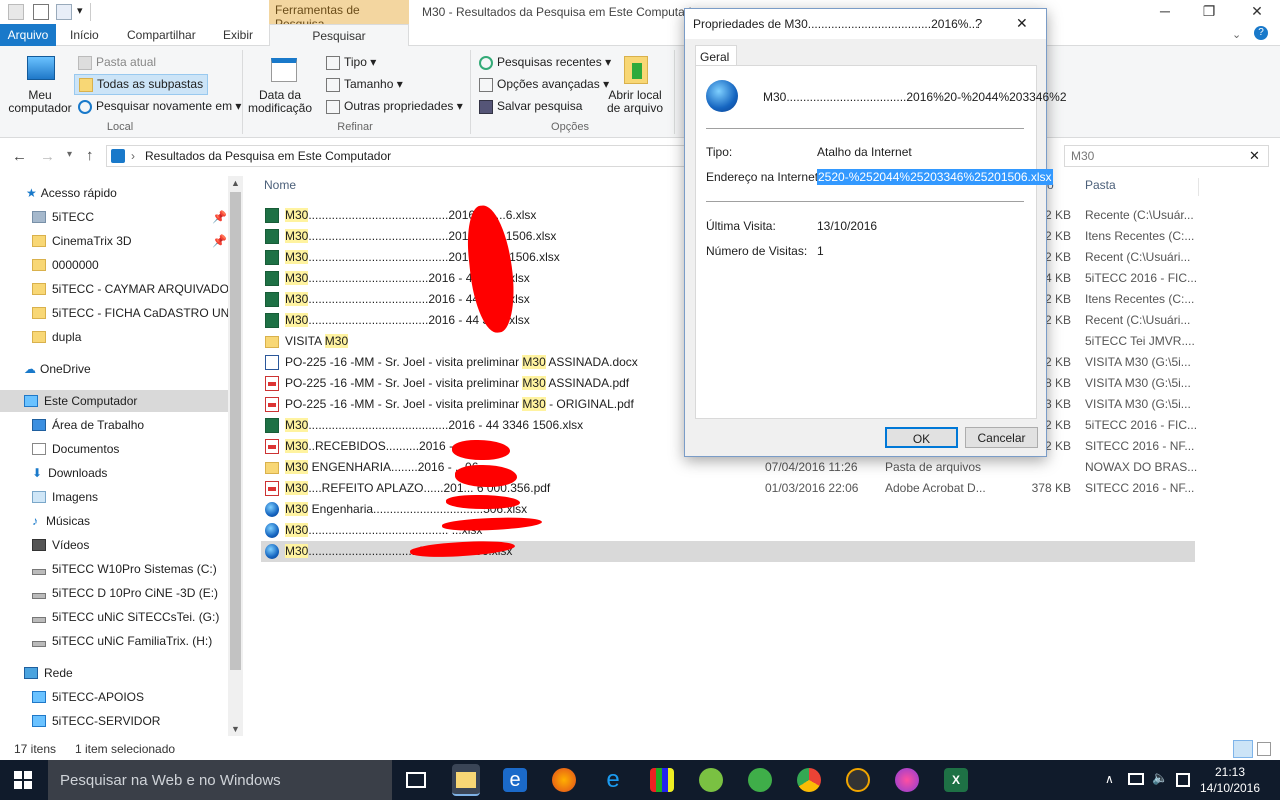 The image size is (1280, 800). What do you see at coordinates (39, 497) in the screenshot?
I see `pictures-icon` at bounding box center [39, 497].